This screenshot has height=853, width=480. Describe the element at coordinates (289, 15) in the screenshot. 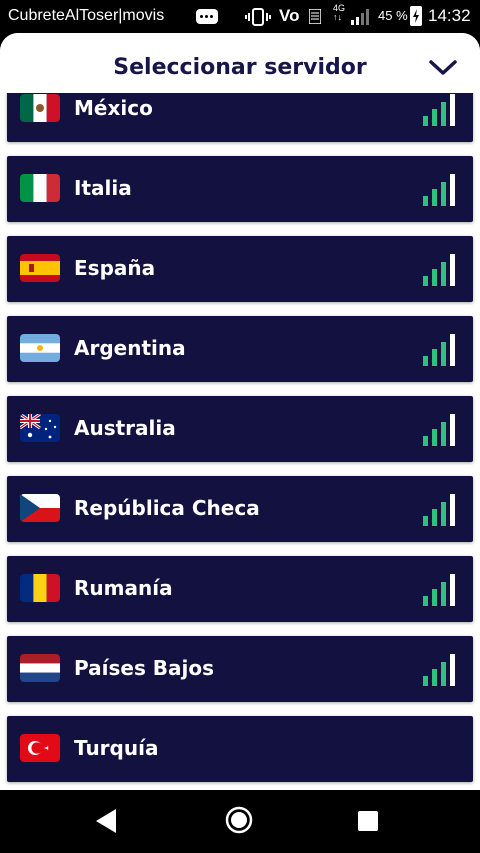

I see `volte-icon: Vo` at that location.